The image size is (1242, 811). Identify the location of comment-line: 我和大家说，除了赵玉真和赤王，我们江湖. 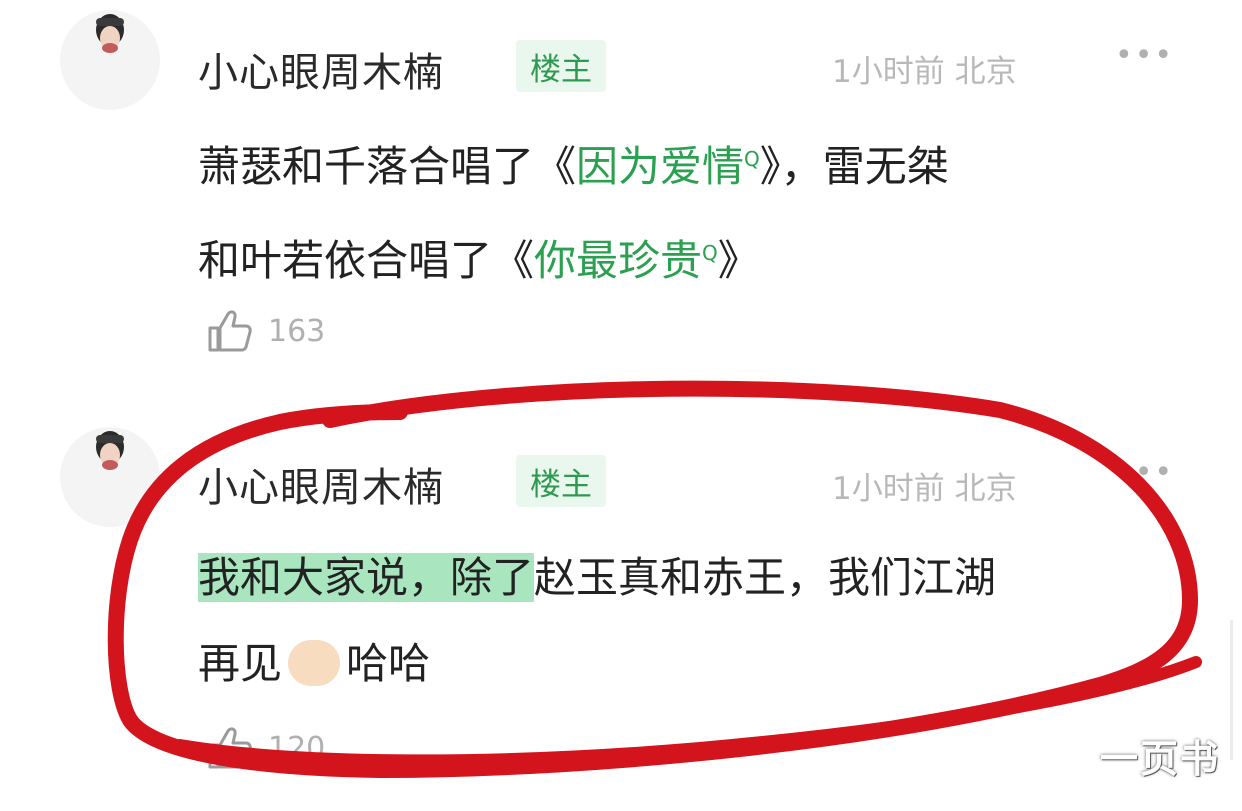
(688, 578).